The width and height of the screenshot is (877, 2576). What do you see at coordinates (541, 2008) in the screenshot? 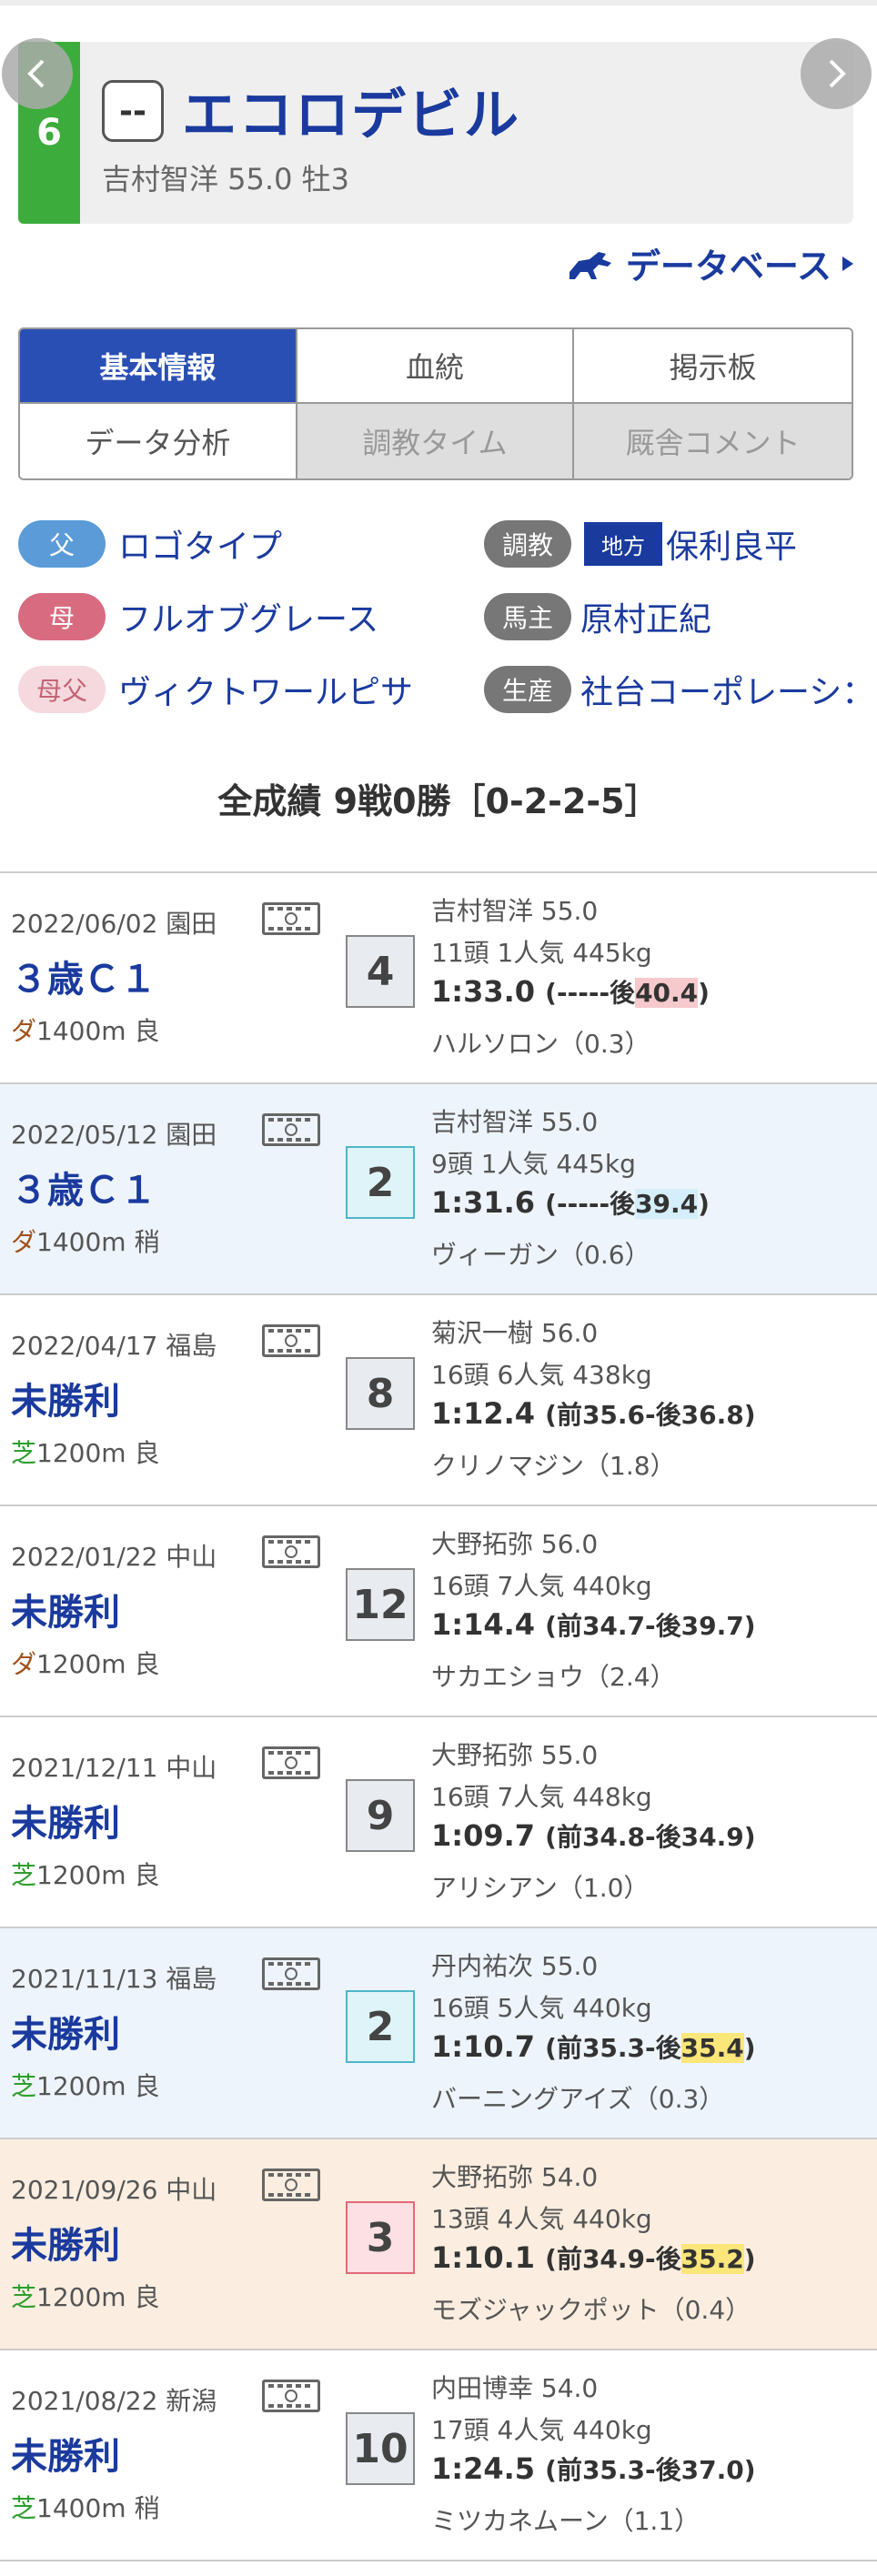
I see `field-popularity-weight: 16頭 5人気 440kg` at bounding box center [541, 2008].